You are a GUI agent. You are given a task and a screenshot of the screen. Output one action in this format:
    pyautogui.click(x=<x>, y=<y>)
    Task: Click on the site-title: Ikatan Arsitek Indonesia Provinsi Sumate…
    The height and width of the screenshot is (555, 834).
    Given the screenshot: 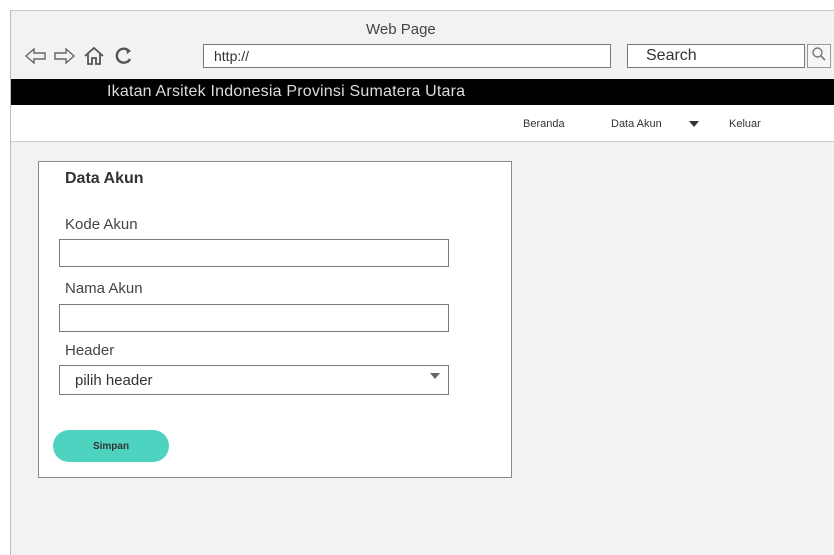 What is the action you would take?
    pyautogui.click(x=286, y=91)
    